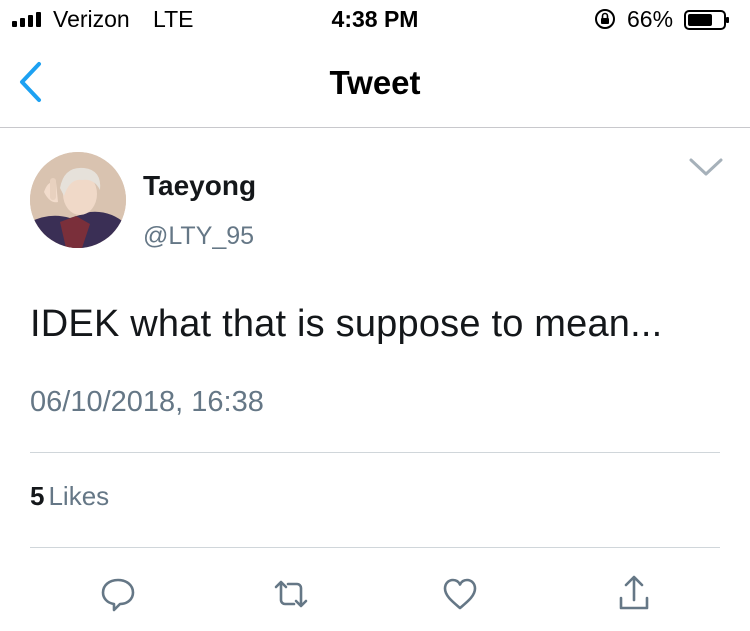 The width and height of the screenshot is (750, 631). I want to click on likes-count-link: 5 Likes, so click(69, 496).